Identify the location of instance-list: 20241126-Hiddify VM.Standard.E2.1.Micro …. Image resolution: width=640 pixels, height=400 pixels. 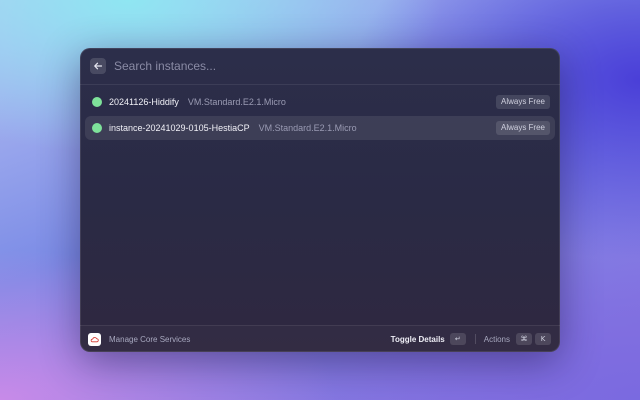
(320, 116).